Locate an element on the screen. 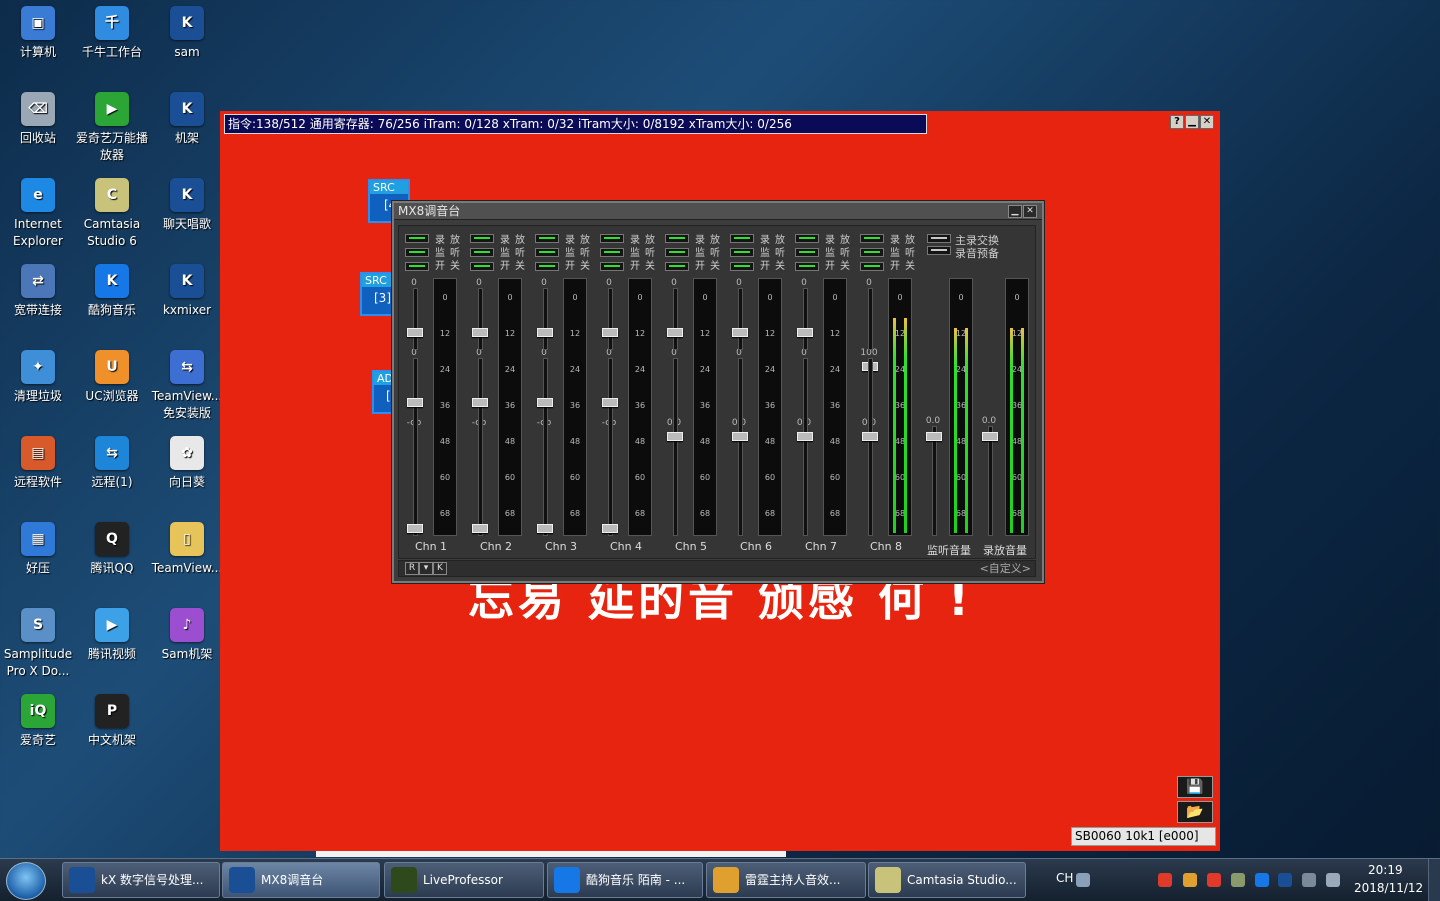 The width and height of the screenshot is (1440, 901). kugou-tray-icon is located at coordinates (1262, 880).